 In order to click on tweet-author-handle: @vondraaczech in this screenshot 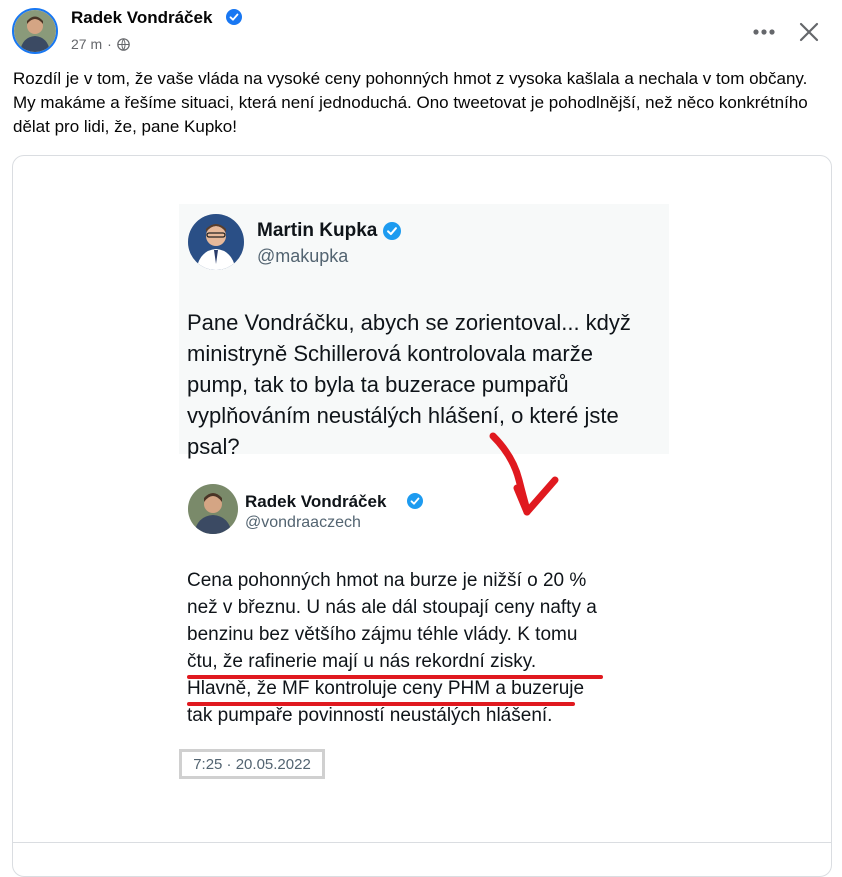, I will do `click(303, 522)`.